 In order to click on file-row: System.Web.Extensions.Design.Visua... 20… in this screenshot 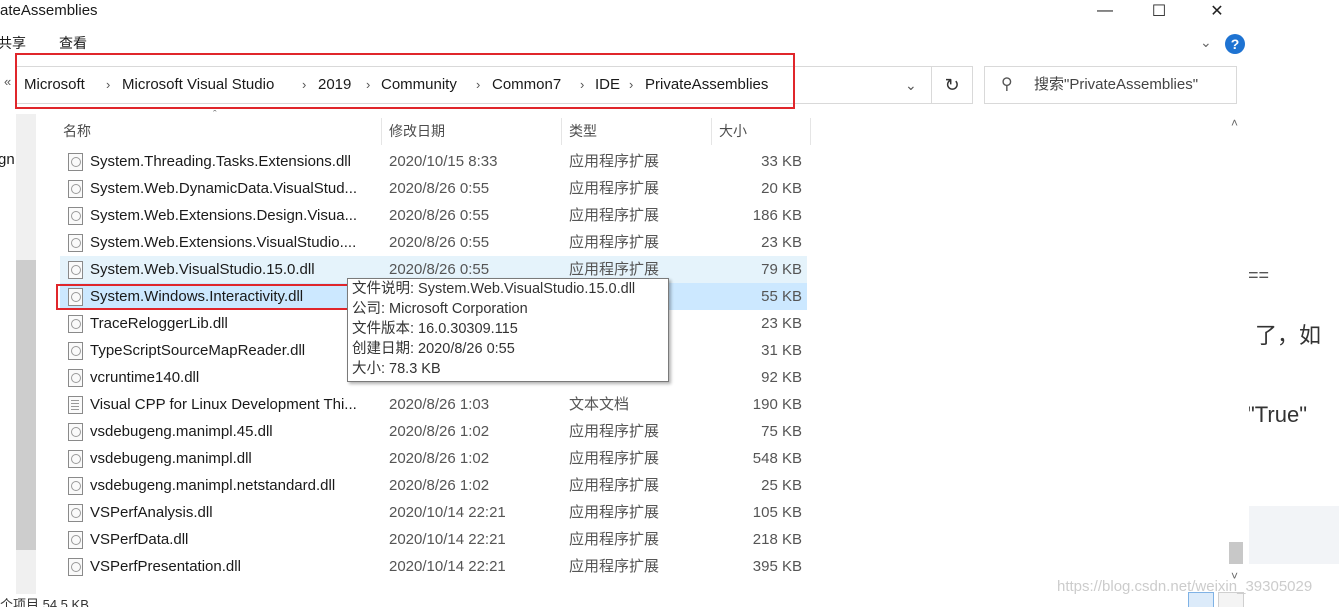, I will do `click(433, 215)`.